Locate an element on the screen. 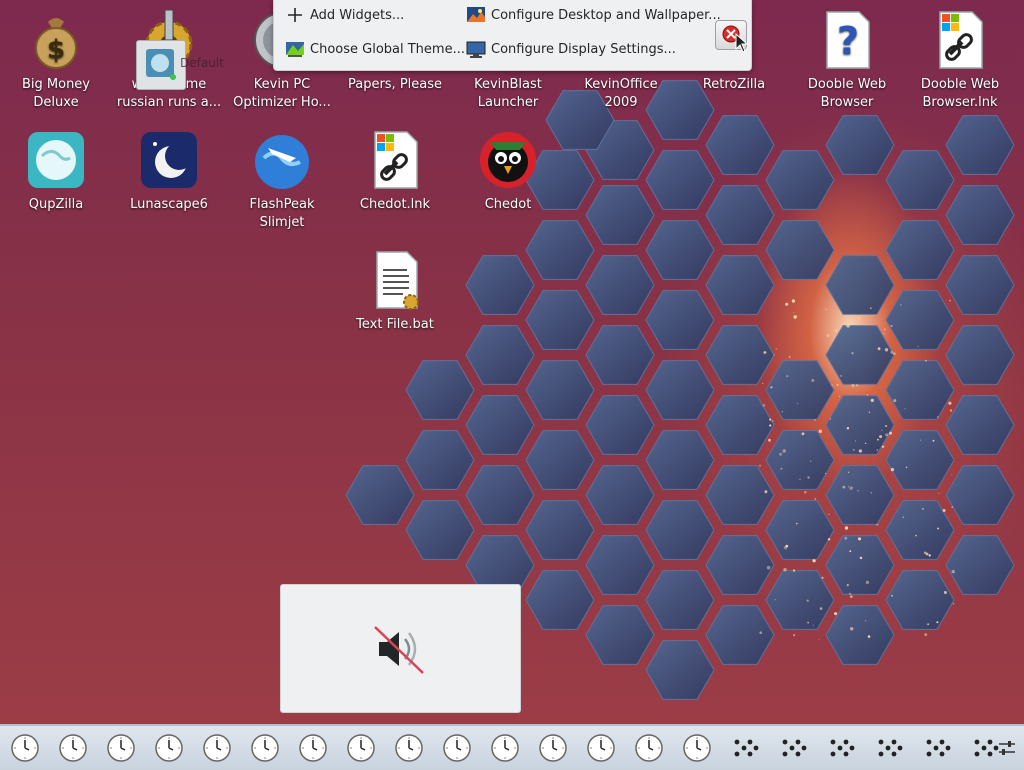  desktop-icon: ? Dooble Web Browser is located at coordinates (847, 60).